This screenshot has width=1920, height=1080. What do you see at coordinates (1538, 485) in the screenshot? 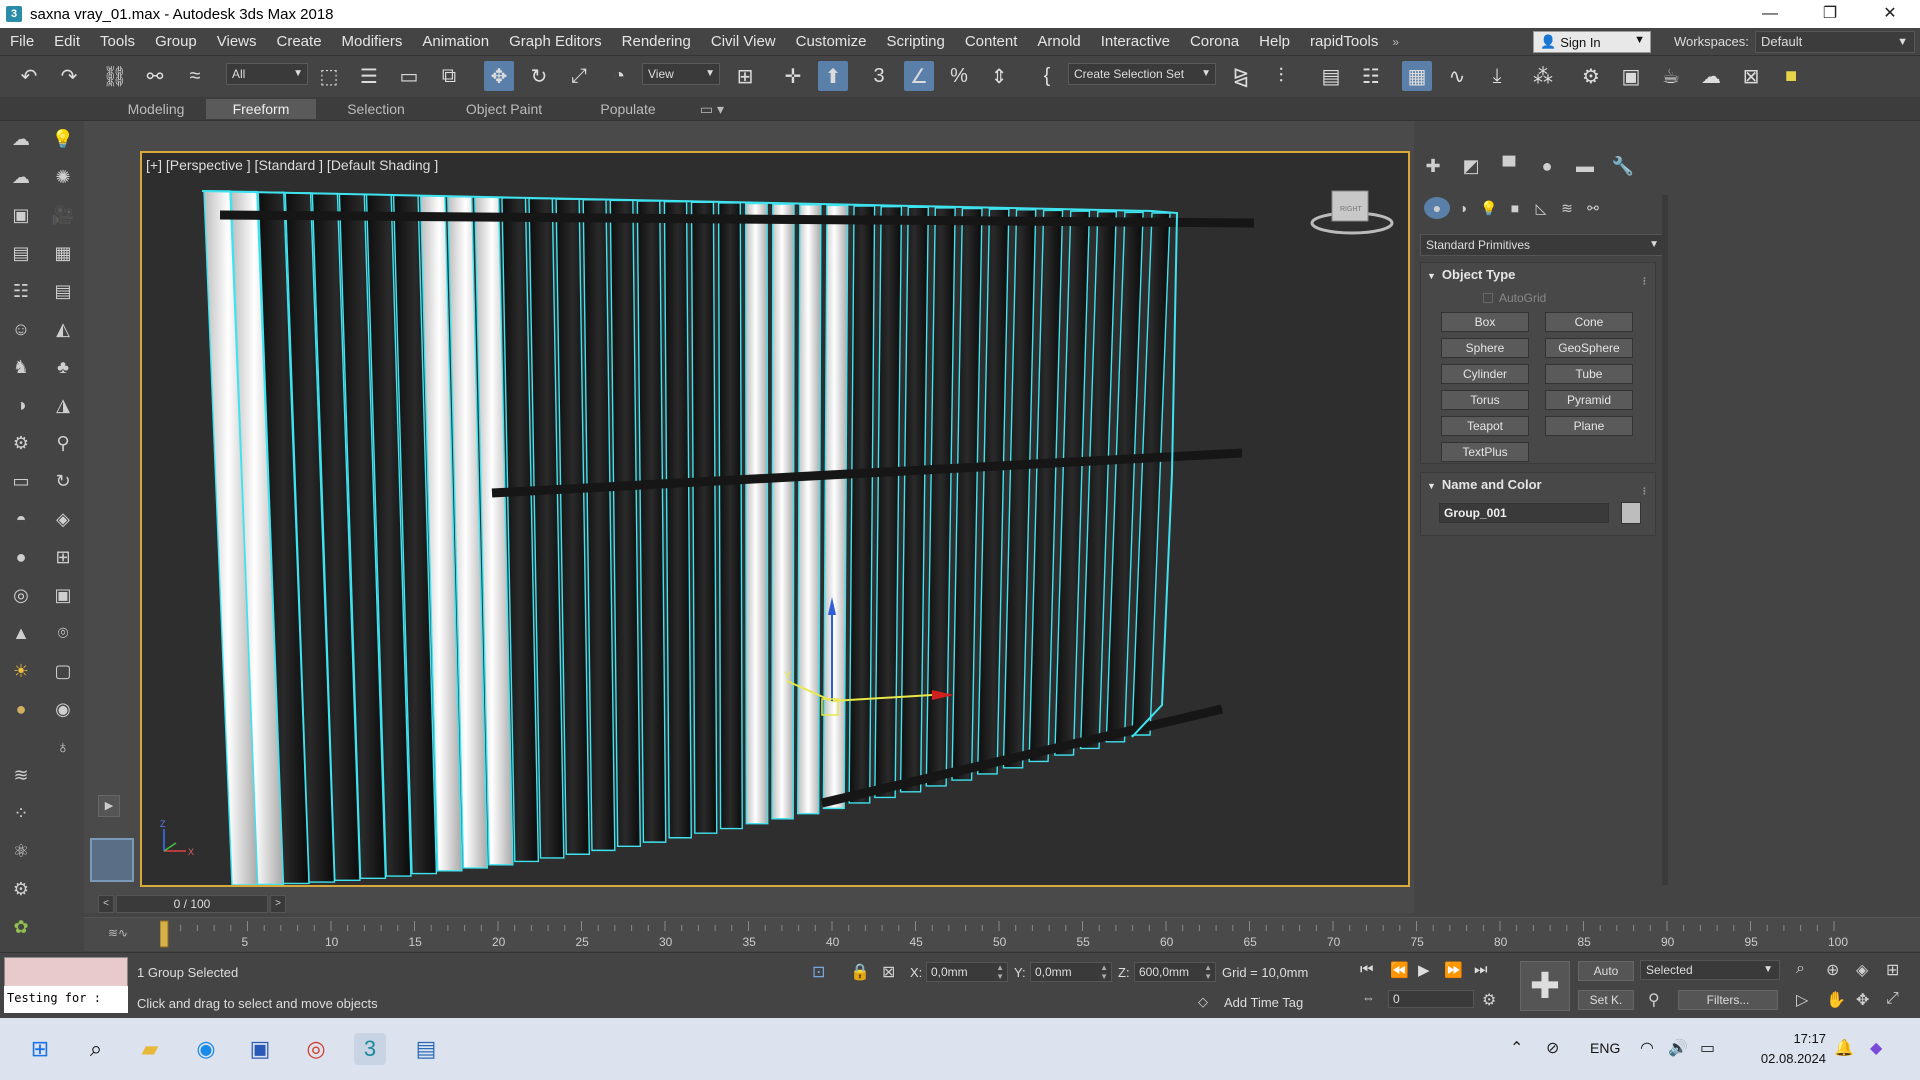
I see `name-and-color-header: ▼ Name and Color ⋮` at bounding box center [1538, 485].